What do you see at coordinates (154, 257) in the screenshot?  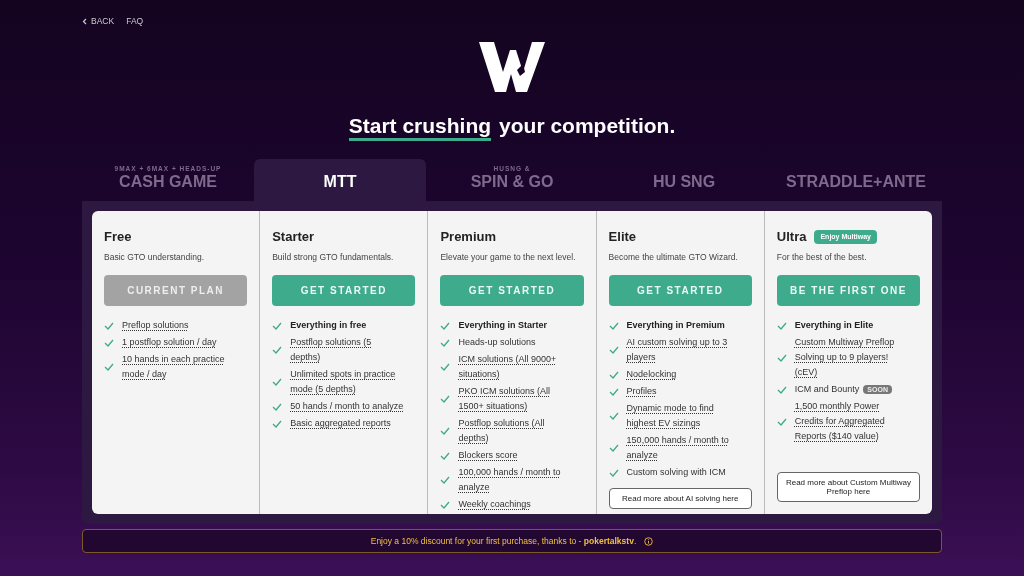 I see `plan-tagline: Basic GTO understanding.` at bounding box center [154, 257].